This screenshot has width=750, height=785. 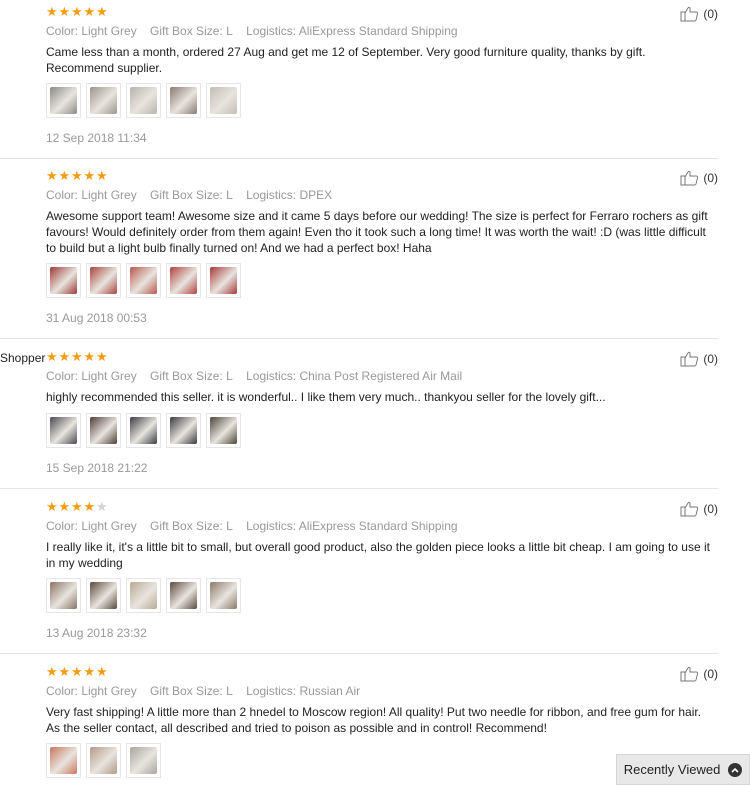 What do you see at coordinates (672, 769) in the screenshot?
I see `recently-viewed-label: Recently Viewed` at bounding box center [672, 769].